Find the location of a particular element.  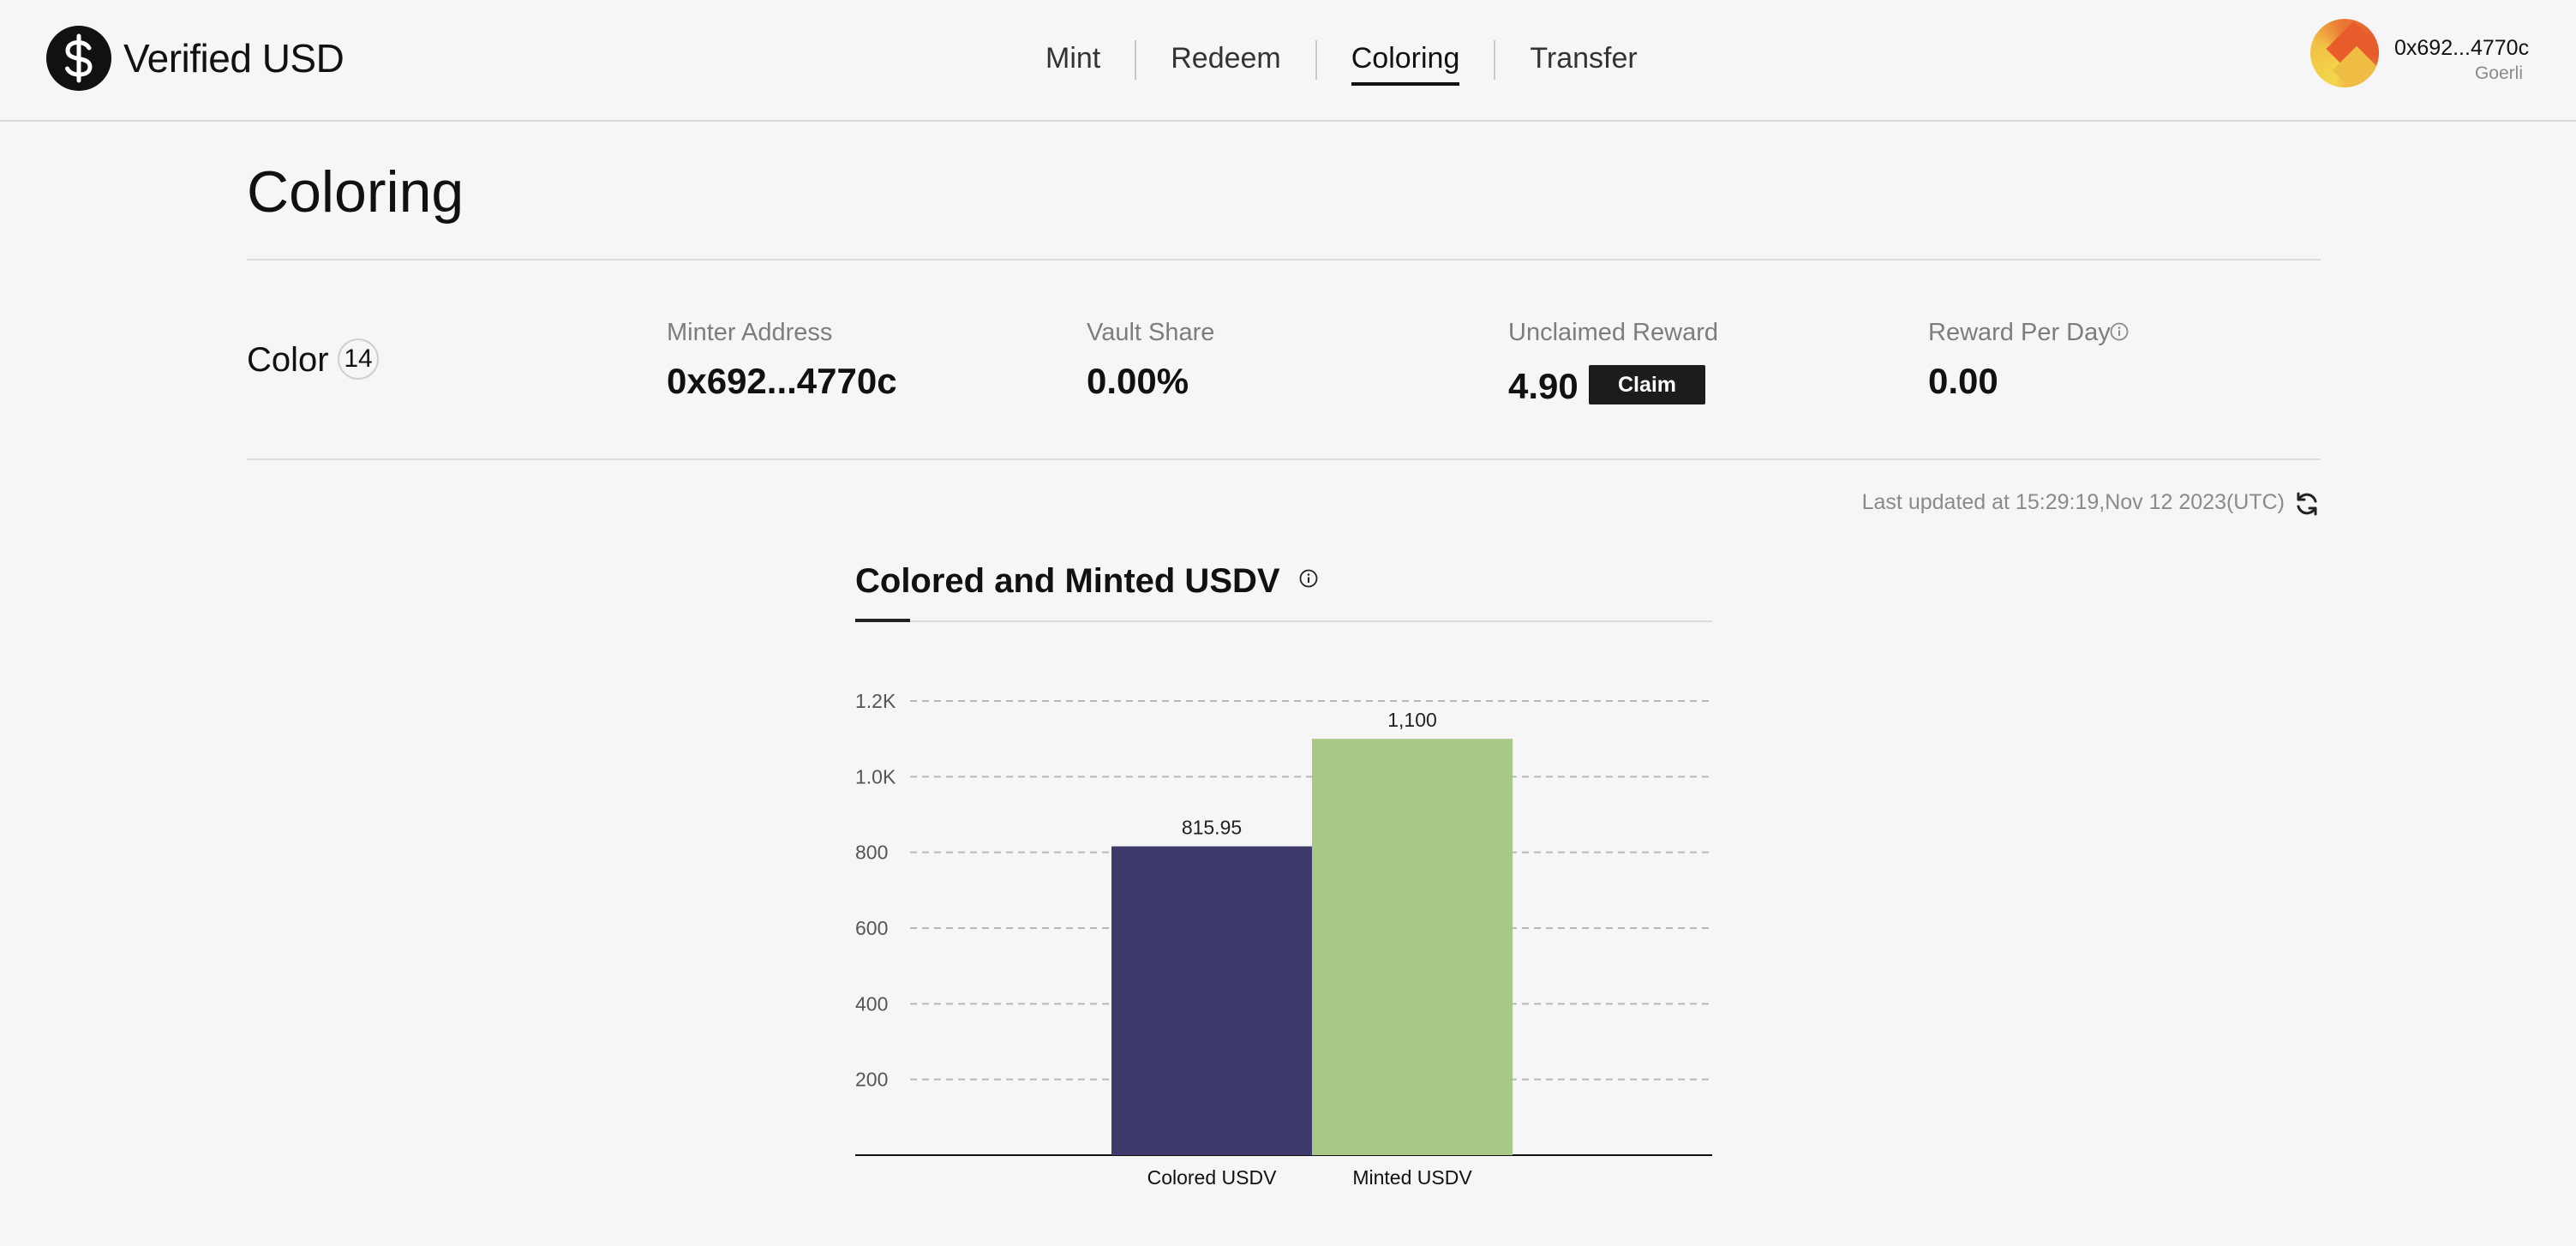

data-label: 1,100 is located at coordinates (1412, 720).